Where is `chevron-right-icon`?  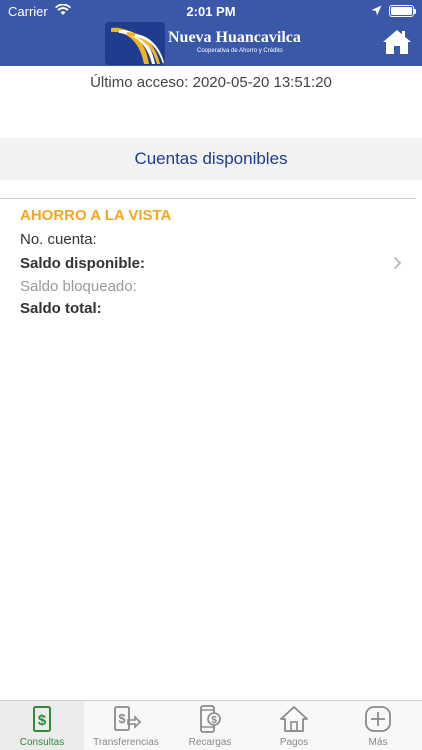
chevron-right-icon is located at coordinates (397, 265).